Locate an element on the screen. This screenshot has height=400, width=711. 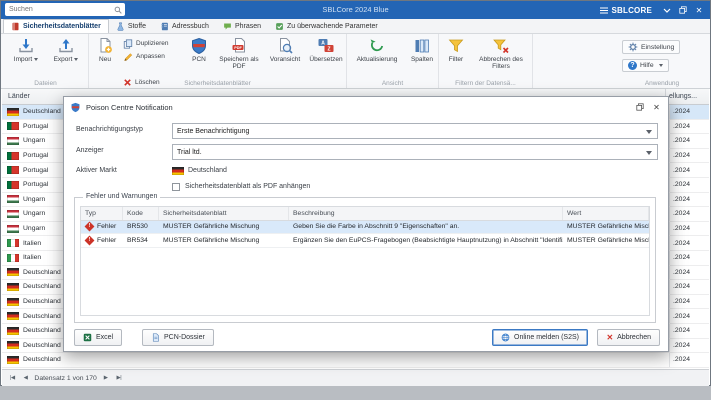
voransicht-button: Voransicht is located at coordinates (285, 57).